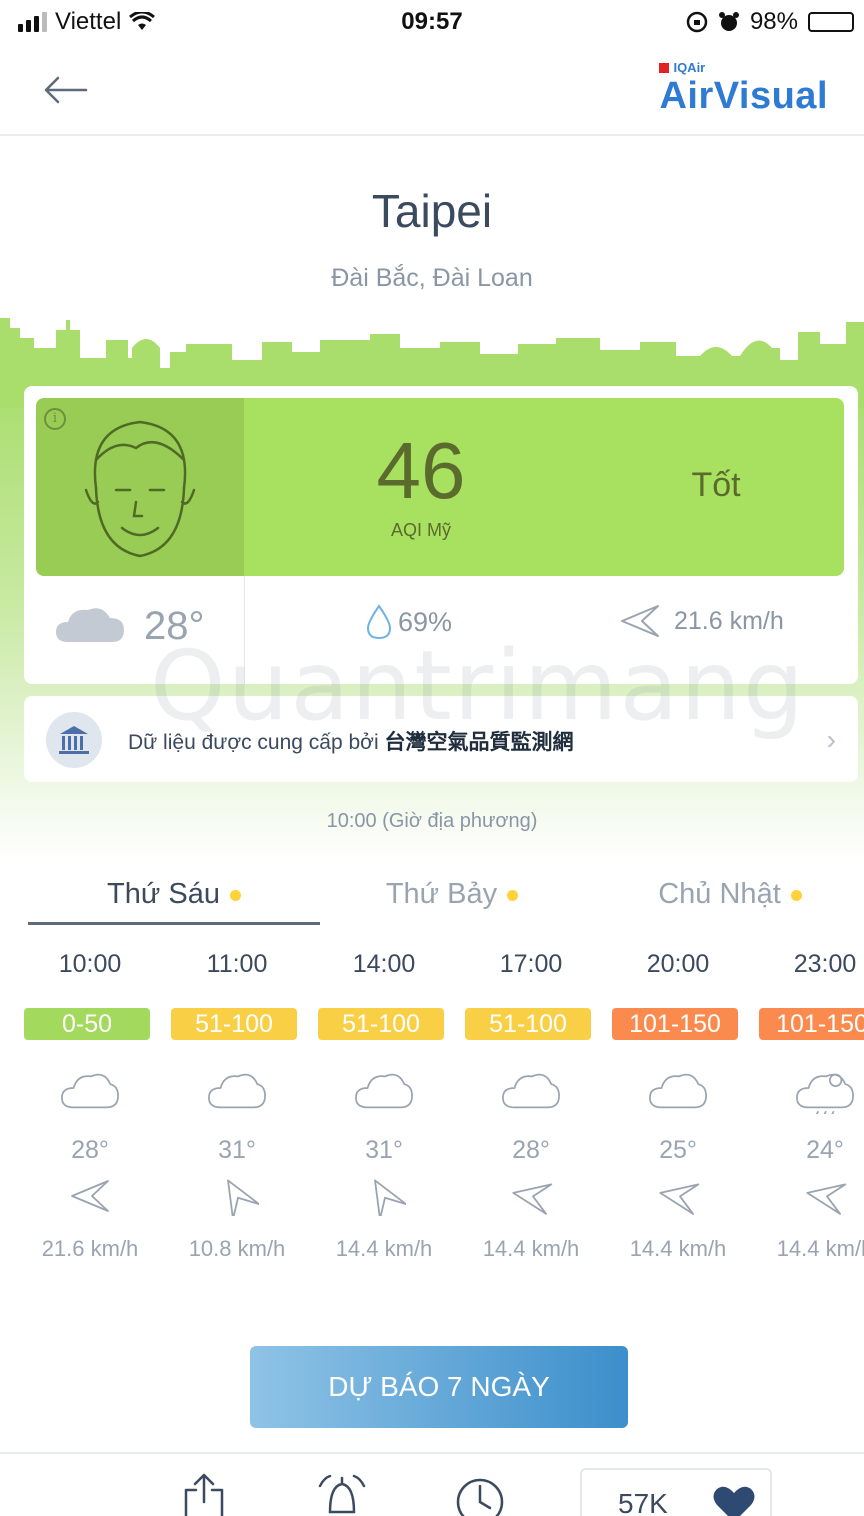  I want to click on hour-time: 20:00, so click(678, 964).